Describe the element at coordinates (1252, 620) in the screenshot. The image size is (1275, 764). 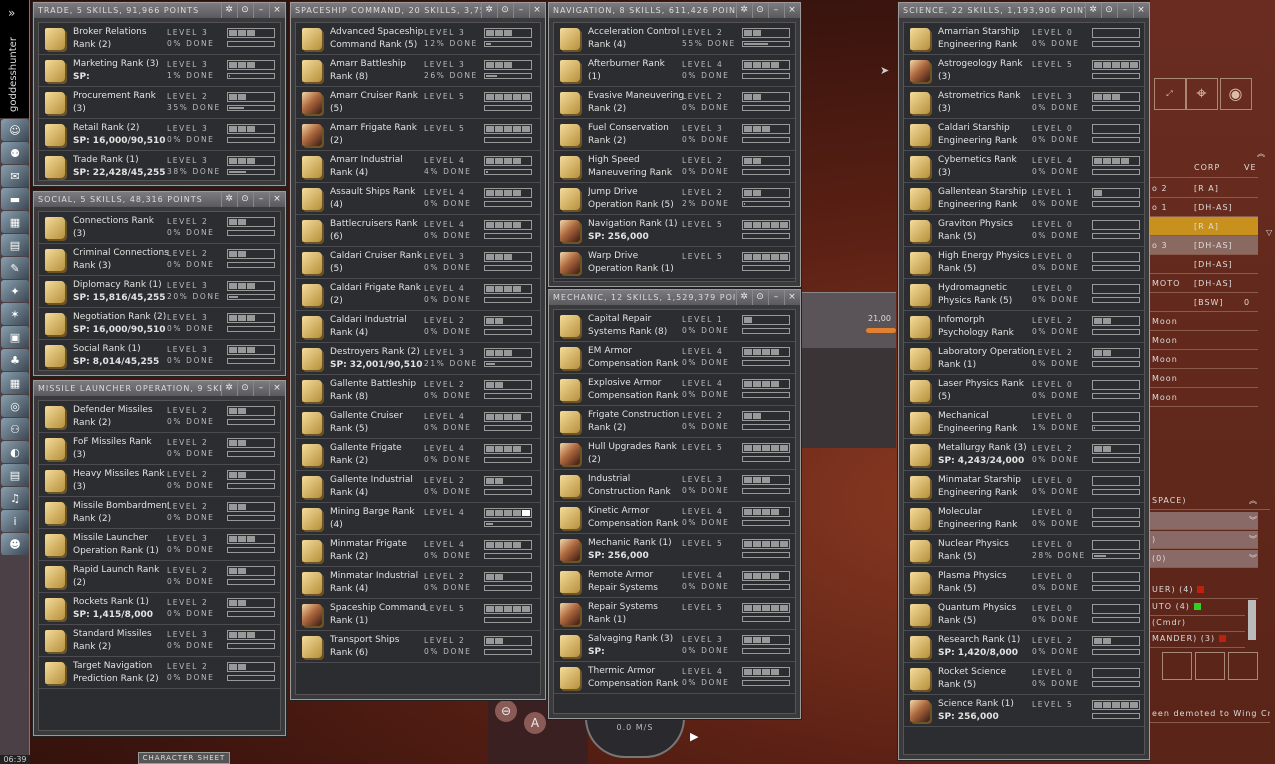
I see `fleet-scrollbar` at that location.